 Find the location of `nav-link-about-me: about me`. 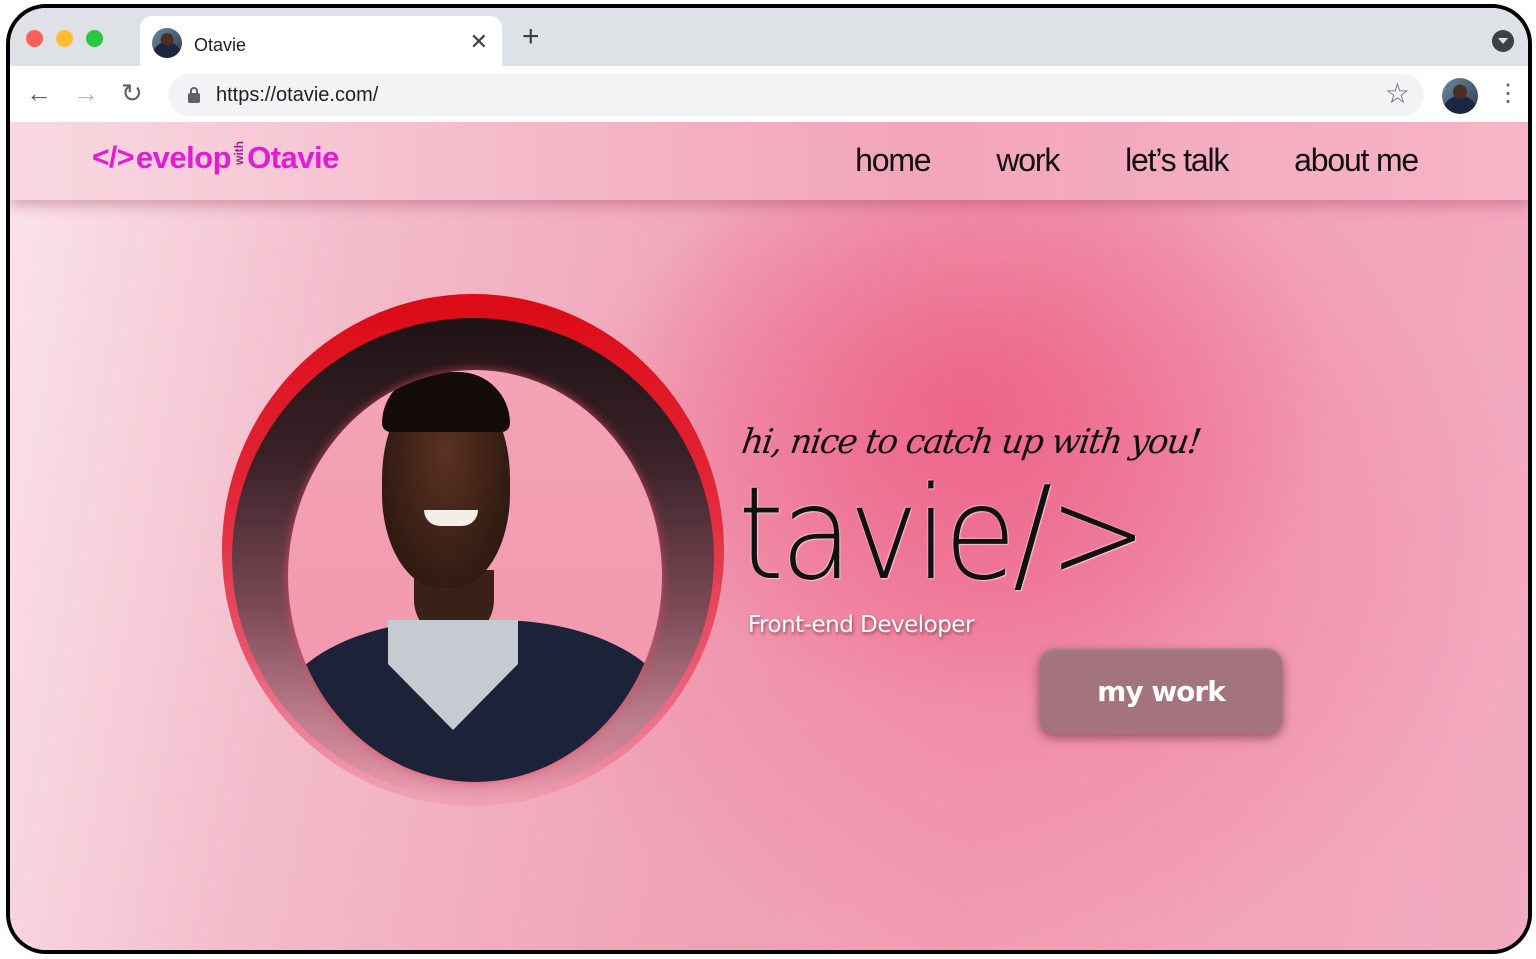

nav-link-about-me: about me is located at coordinates (1356, 160).